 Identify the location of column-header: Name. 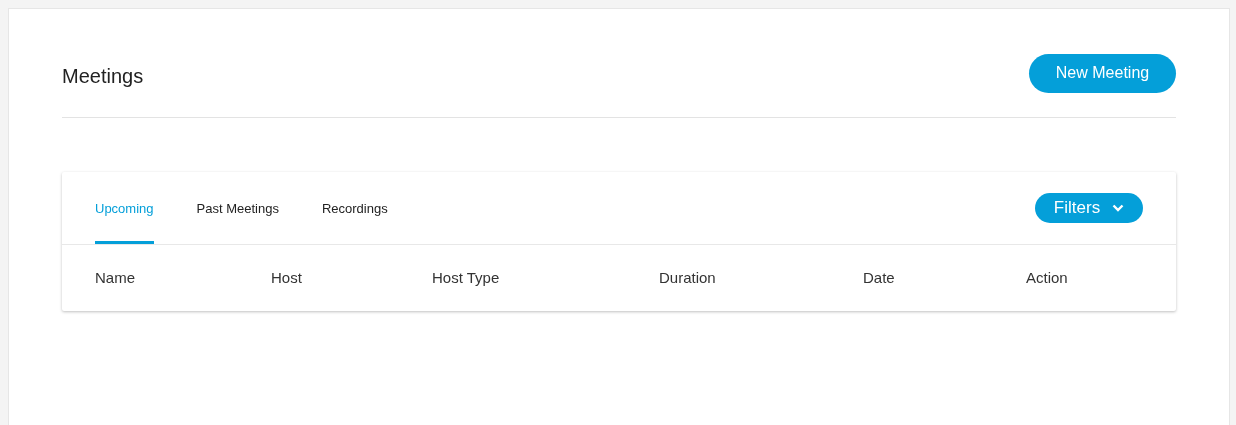
(115, 277).